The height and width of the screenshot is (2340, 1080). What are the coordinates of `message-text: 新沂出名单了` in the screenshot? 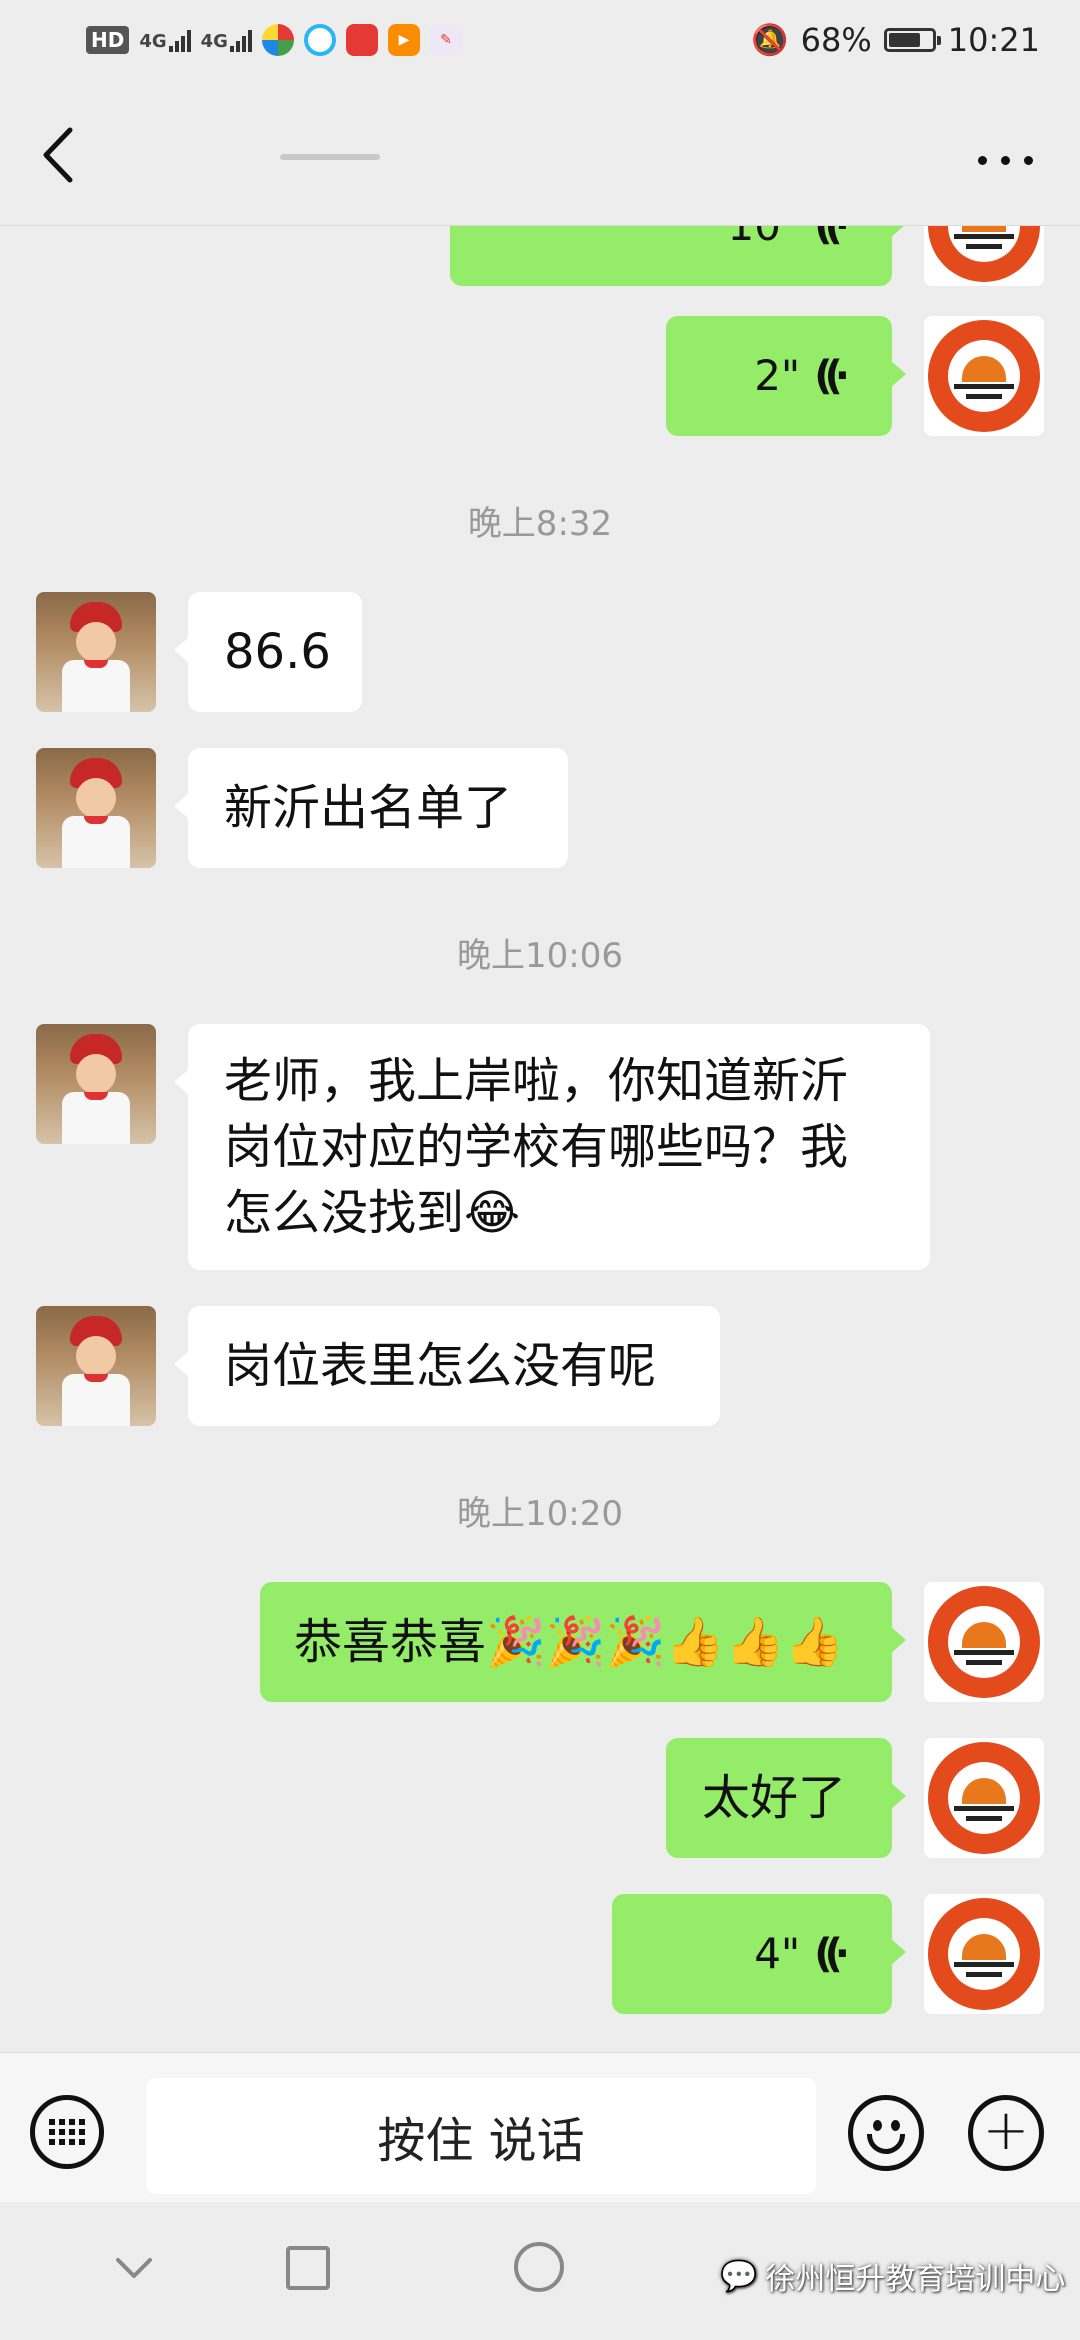 It's located at (540, 808).